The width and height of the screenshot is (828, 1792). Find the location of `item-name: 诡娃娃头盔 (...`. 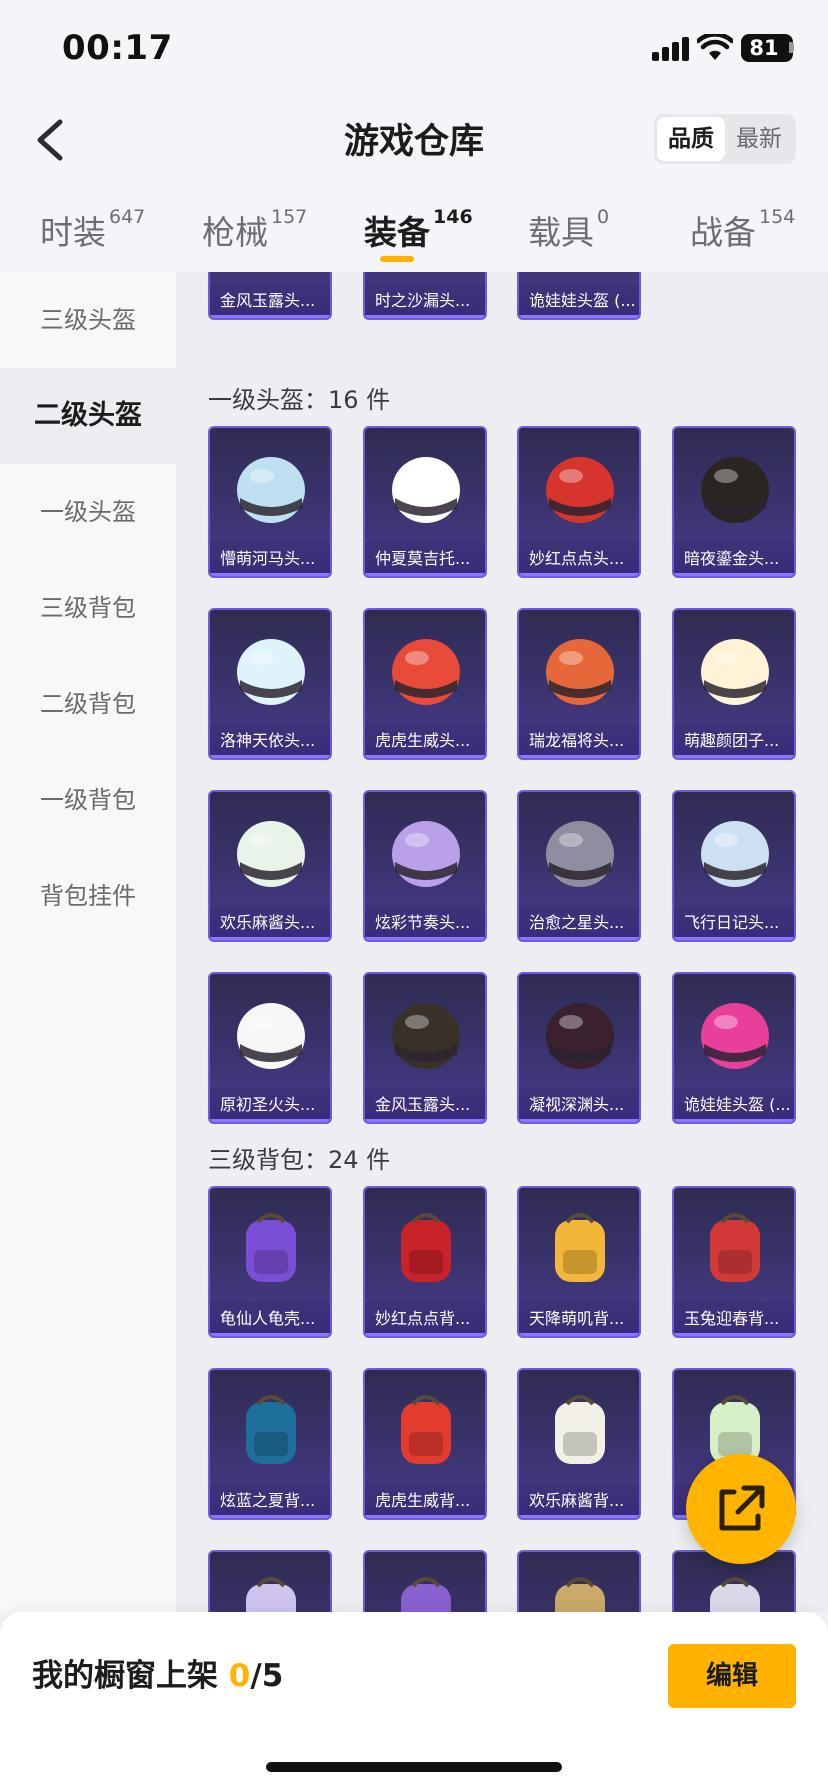

item-name: 诡娃娃头盔 (... is located at coordinates (734, 1105).